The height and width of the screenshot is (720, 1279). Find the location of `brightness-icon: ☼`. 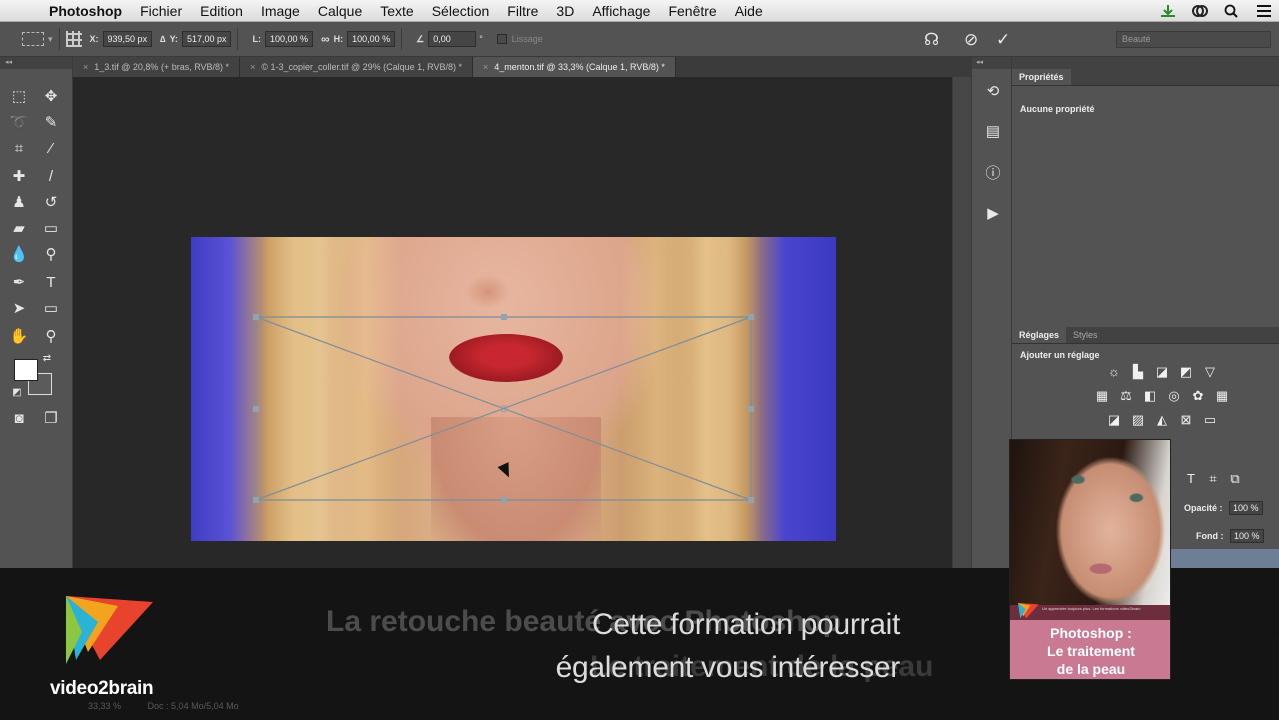

brightness-icon: ☼ is located at coordinates (1114, 372).